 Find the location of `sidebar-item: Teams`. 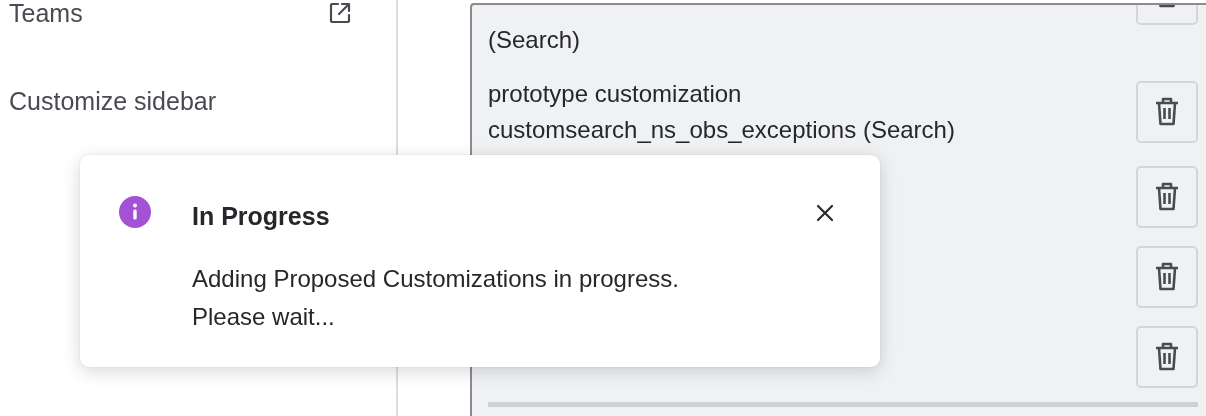

sidebar-item: Teams is located at coordinates (46, 14).